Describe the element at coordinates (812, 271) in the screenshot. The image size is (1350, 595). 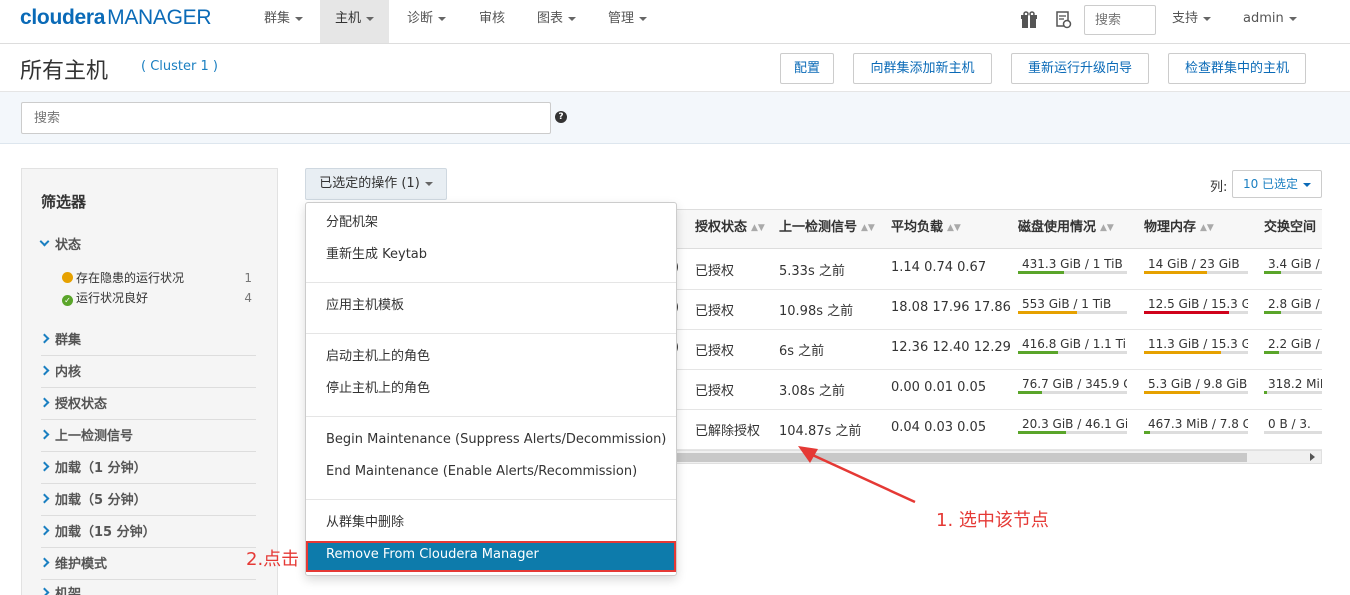
I see `last-heartbeat: 5.33s 之前` at that location.